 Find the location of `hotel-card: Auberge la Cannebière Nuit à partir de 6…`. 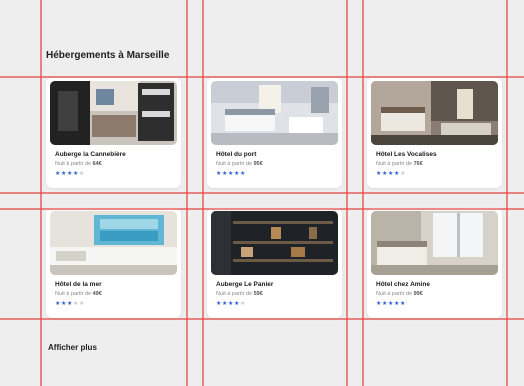

hotel-card: Auberge la Cannebière Nuit à partir de 6… is located at coordinates (113, 133).